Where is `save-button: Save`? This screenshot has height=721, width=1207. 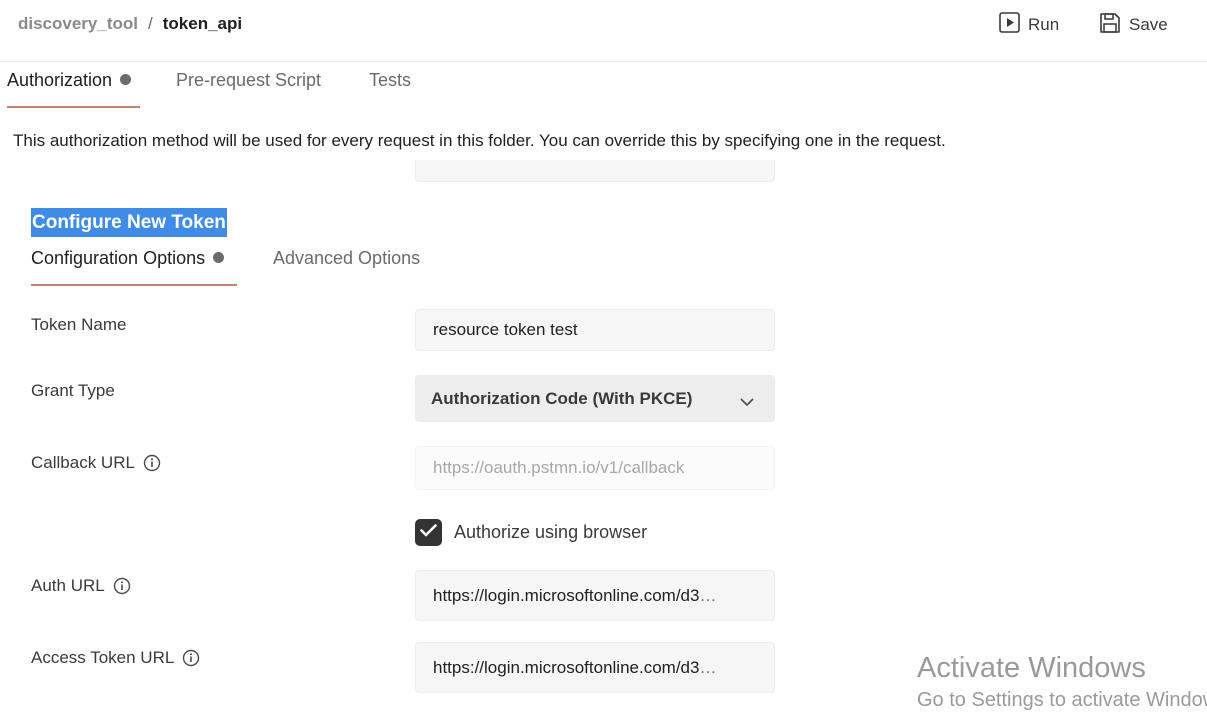
save-button: Save is located at coordinates (1133, 25).